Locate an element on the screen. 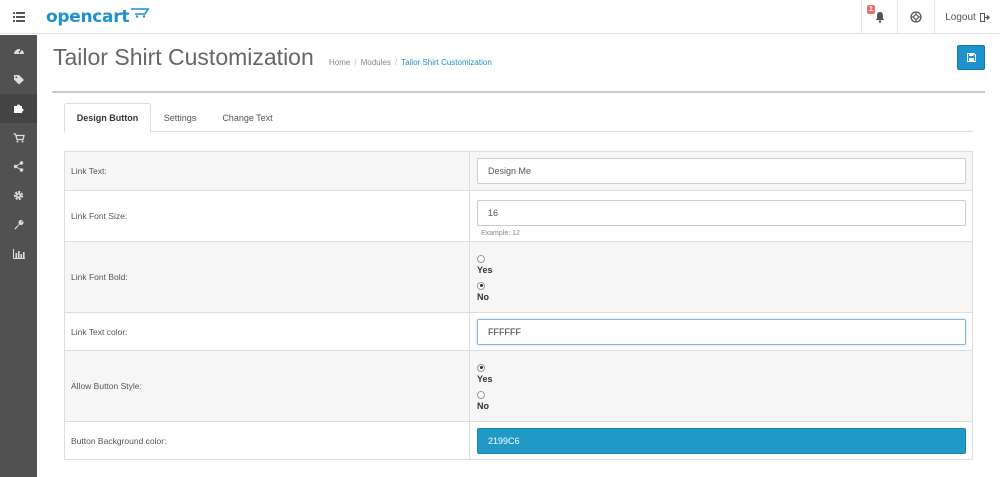 This screenshot has height=477, width=1000. wrench-icon is located at coordinates (19, 225).